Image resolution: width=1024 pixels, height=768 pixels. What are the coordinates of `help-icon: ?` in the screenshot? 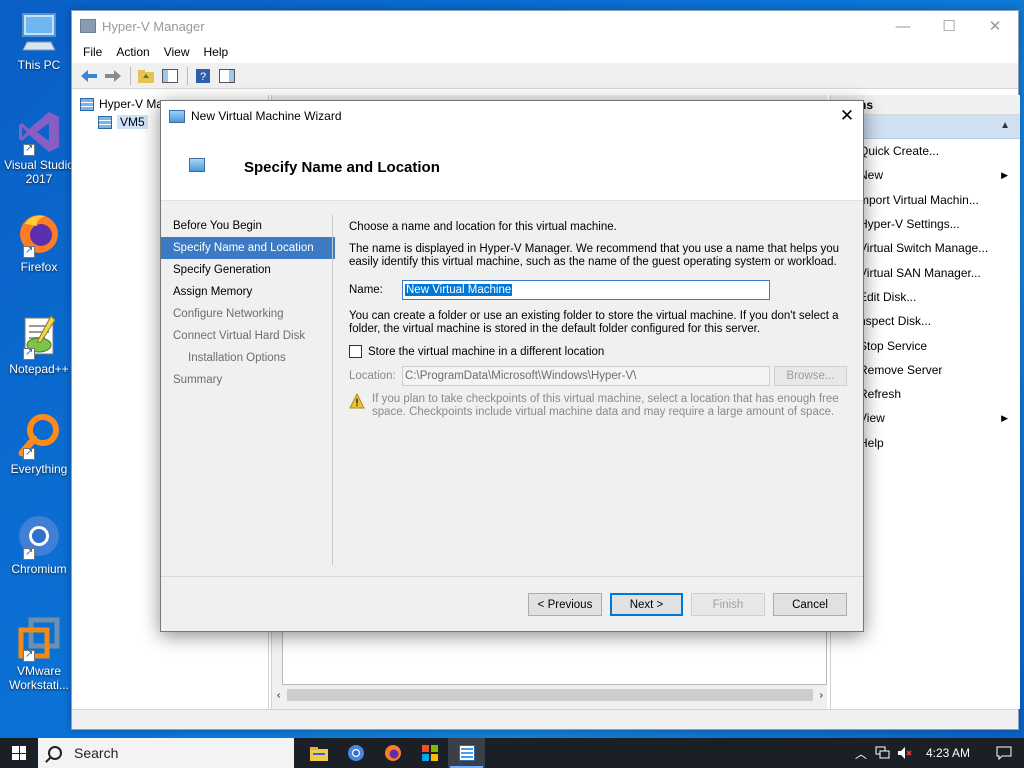 It's located at (203, 76).